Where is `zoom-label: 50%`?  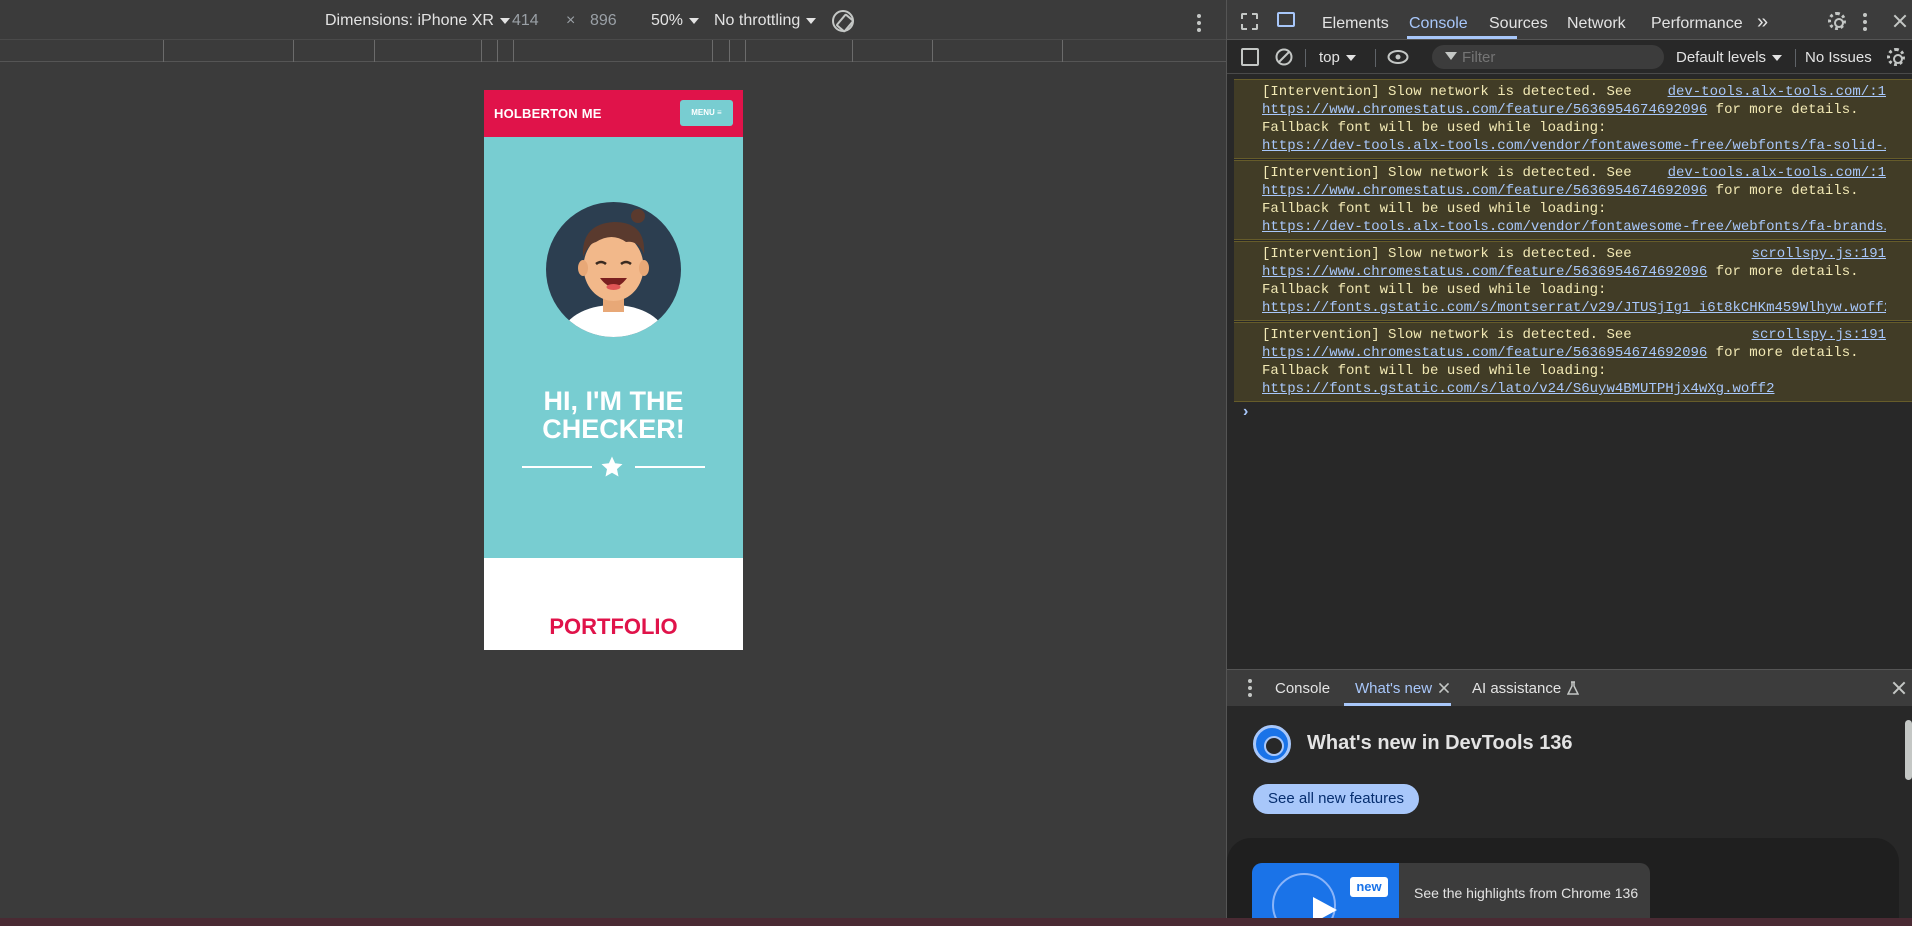
zoom-label: 50% is located at coordinates (667, 20).